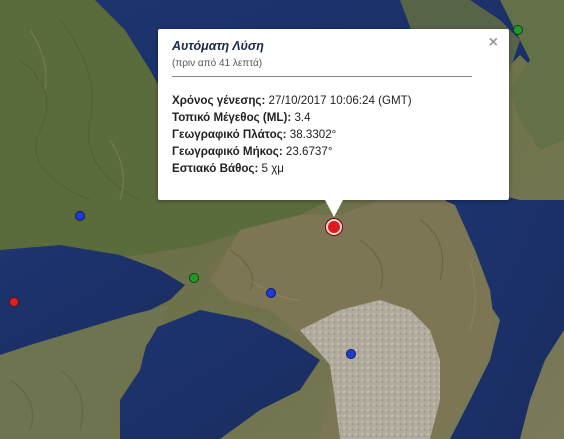 The image size is (564, 439). Describe the element at coordinates (518, 30) in the screenshot. I see `marker-green-ne` at that location.